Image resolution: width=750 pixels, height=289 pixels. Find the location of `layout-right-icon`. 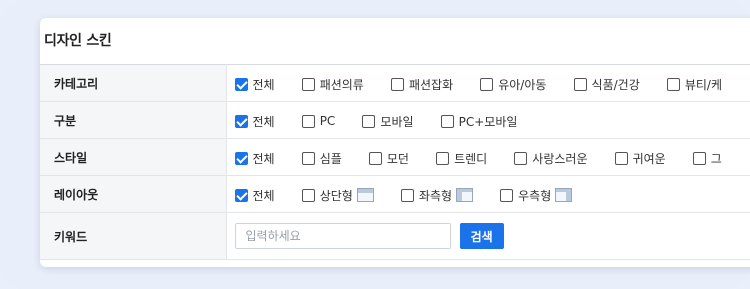

layout-right-icon is located at coordinates (564, 195).